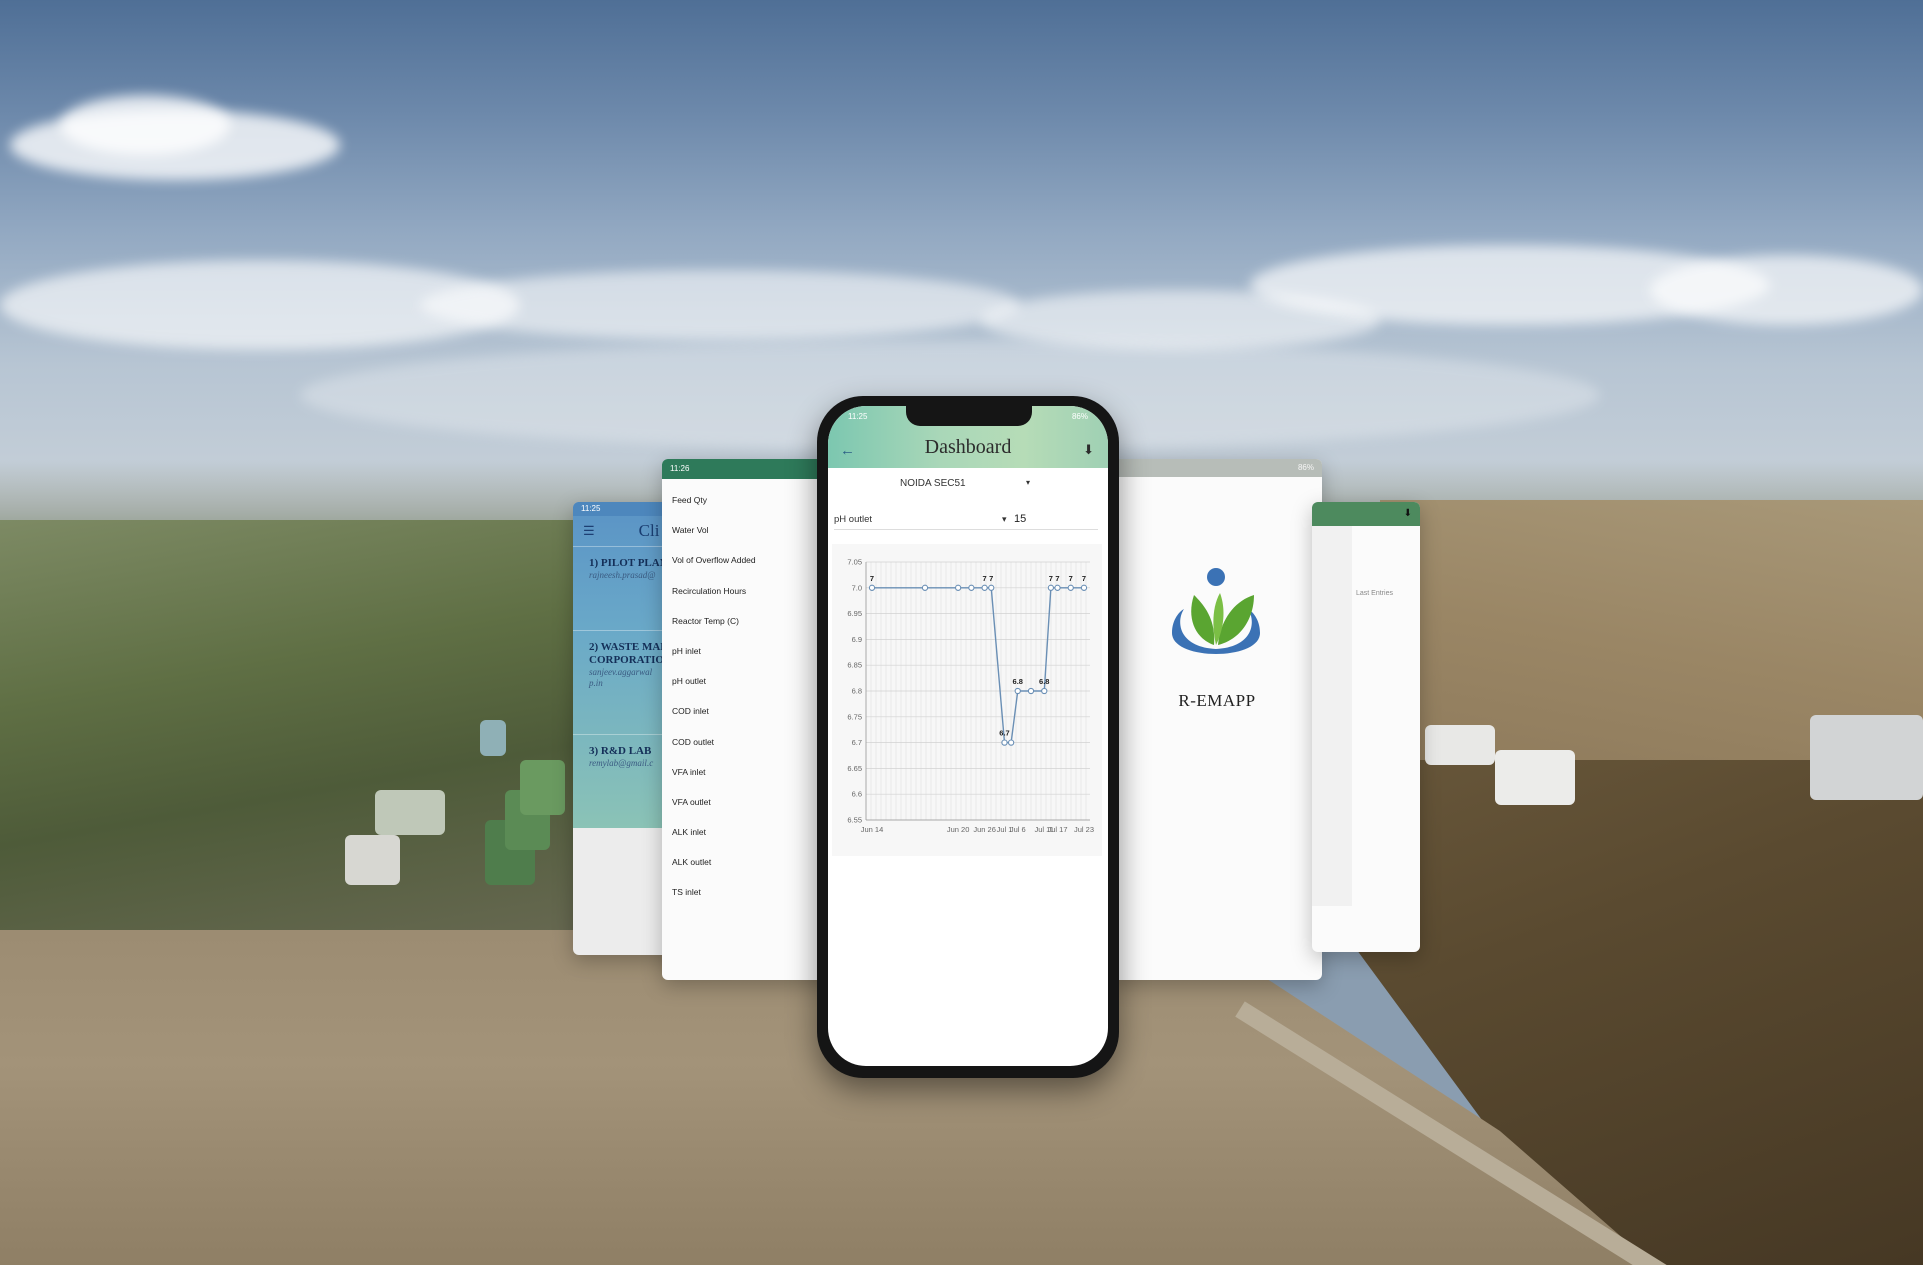 The image size is (1923, 1265). I want to click on y-tick-label: 6.95, so click(854, 613).